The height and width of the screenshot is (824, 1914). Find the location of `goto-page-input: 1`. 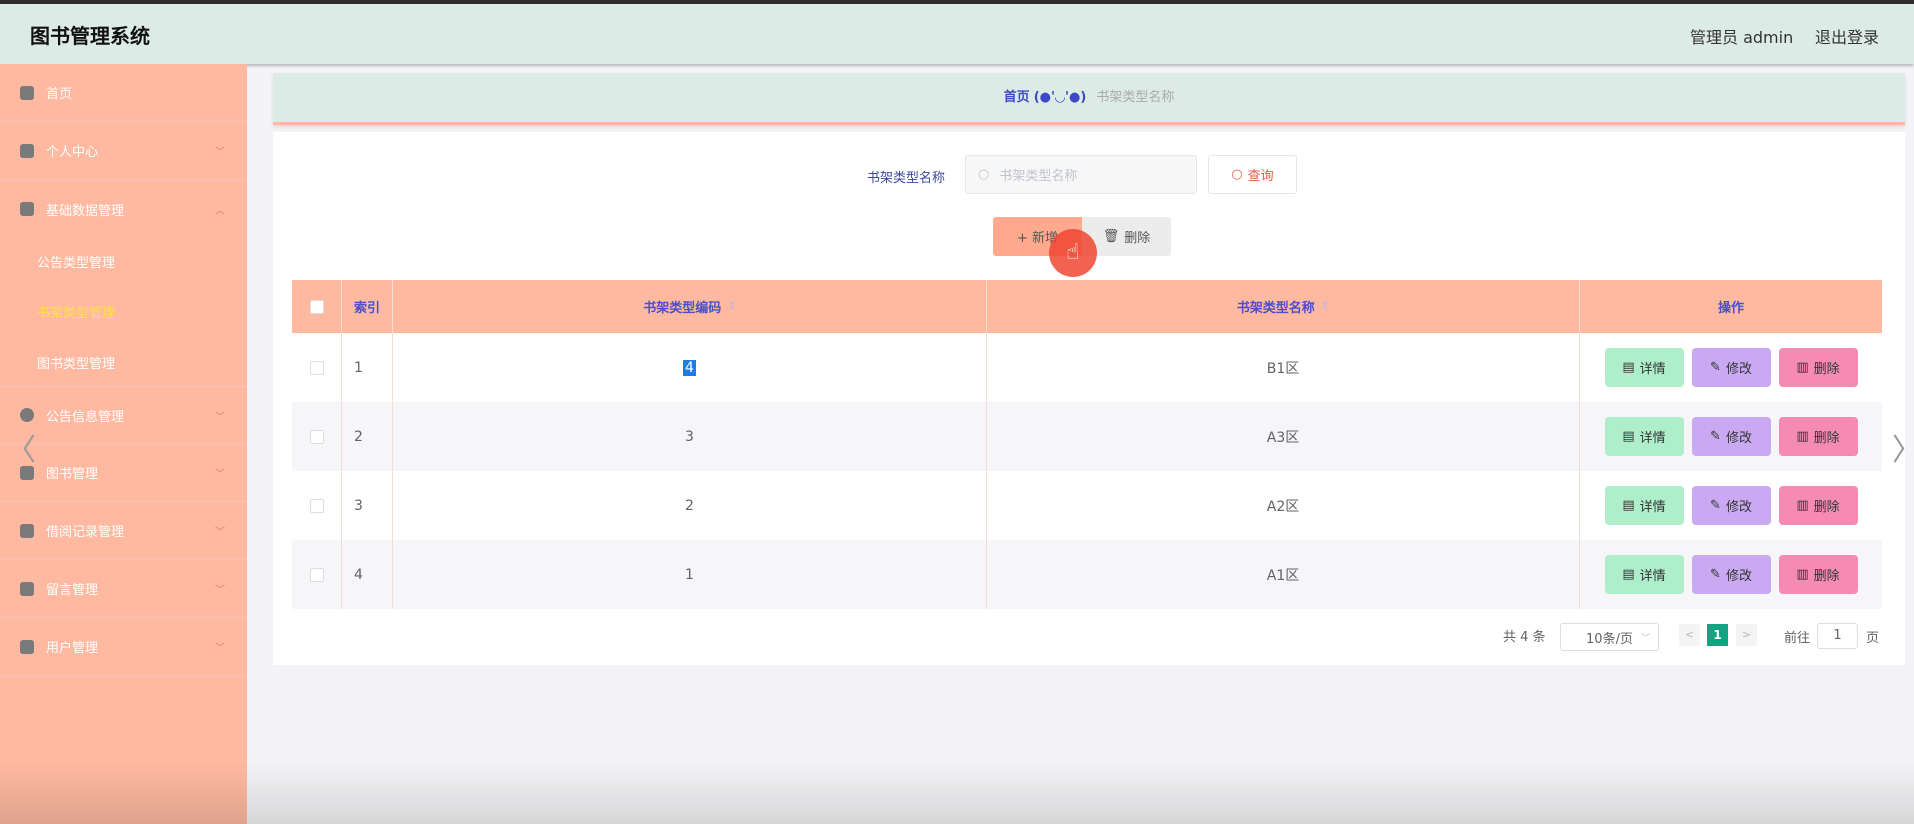

goto-page-input: 1 is located at coordinates (1837, 636).